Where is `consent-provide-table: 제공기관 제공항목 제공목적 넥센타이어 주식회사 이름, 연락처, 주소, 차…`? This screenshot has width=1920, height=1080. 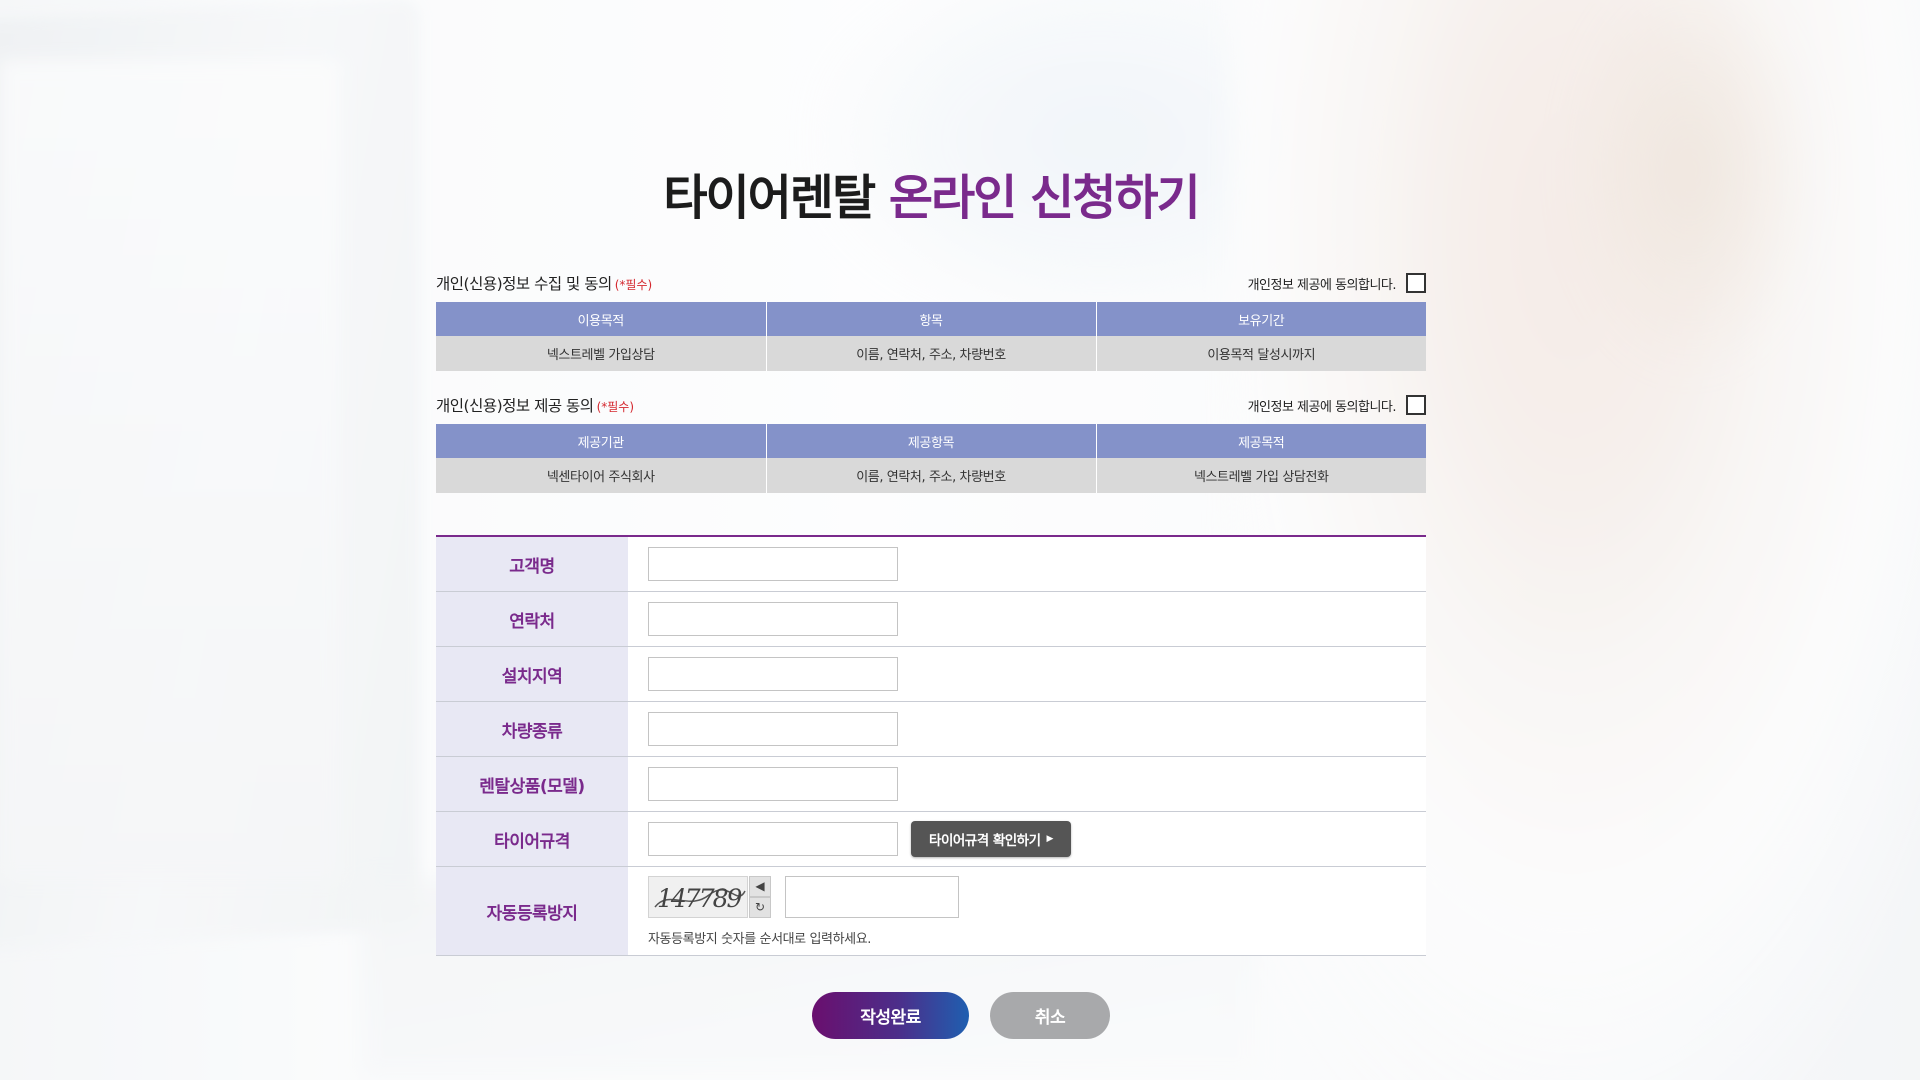
consent-provide-table: 제공기관 제공항목 제공목적 넥센타이어 주식회사 이름, 연락처, 주소, 차… is located at coordinates (931, 458).